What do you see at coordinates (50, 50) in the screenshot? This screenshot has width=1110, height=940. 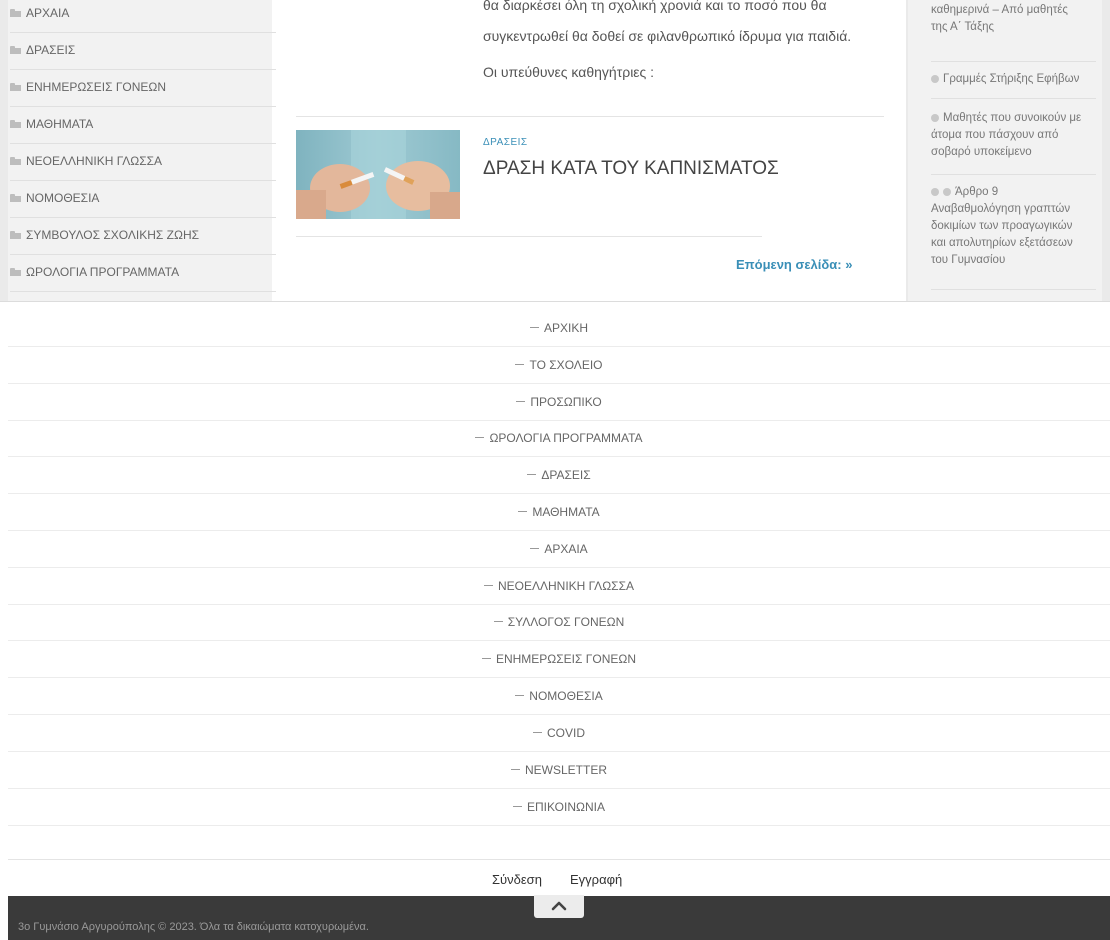 I see `category-label: ΔΡΑΣΕΙΣ` at bounding box center [50, 50].